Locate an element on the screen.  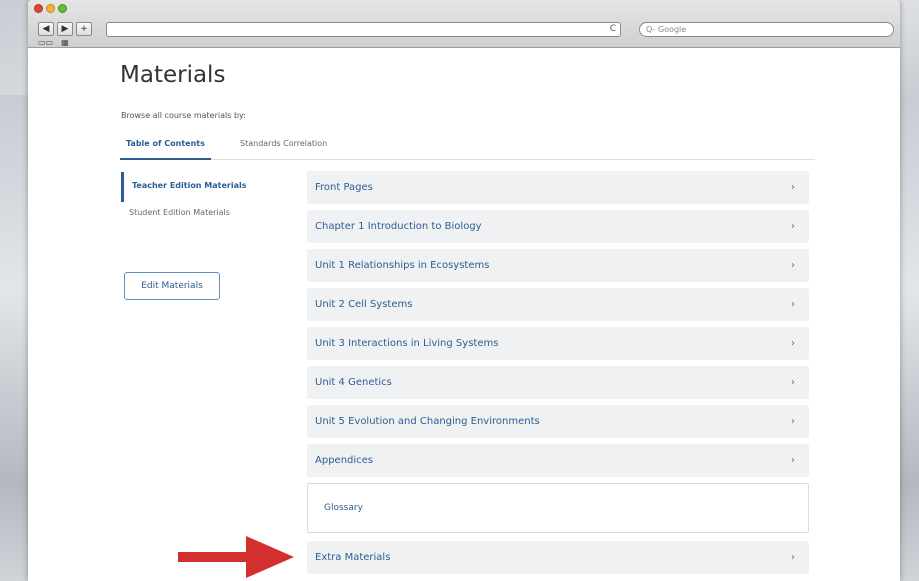
list-item: Unit 2 Cell Systems › is located at coordinates (558, 304).